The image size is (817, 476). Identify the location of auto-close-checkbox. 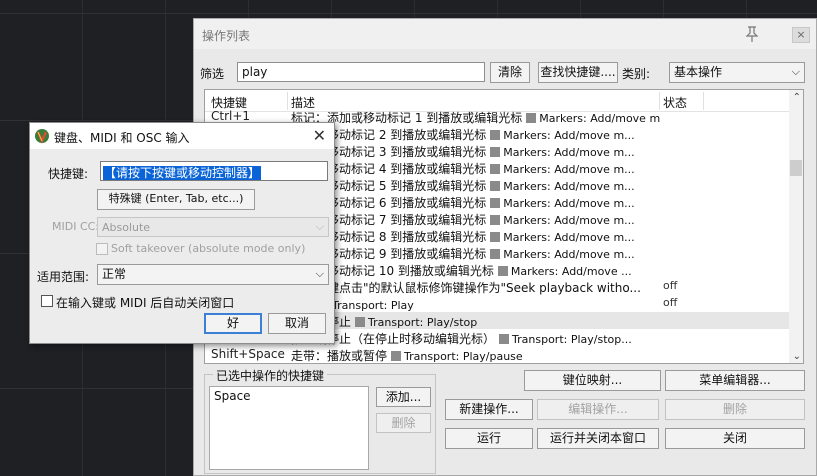
(47, 301).